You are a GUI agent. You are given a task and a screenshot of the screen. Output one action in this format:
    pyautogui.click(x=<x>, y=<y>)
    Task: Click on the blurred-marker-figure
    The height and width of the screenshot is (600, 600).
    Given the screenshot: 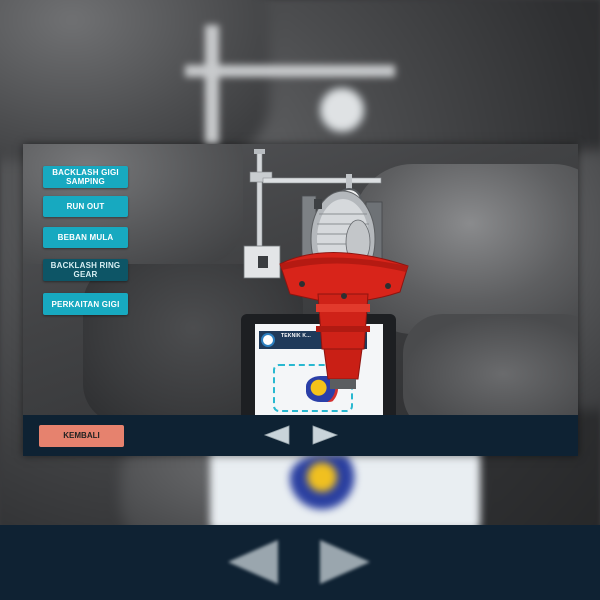 What is the action you would take?
    pyautogui.click(x=330, y=482)
    